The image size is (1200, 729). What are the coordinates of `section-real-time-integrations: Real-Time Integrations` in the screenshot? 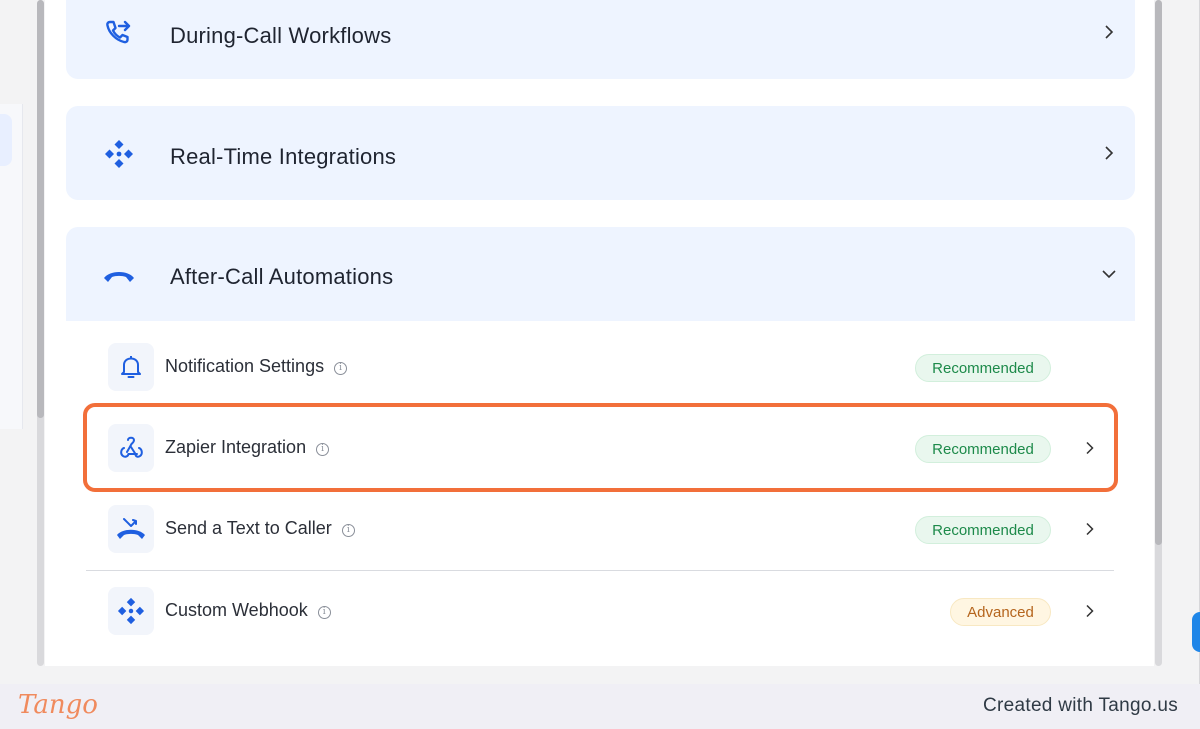 It's located at (600, 153).